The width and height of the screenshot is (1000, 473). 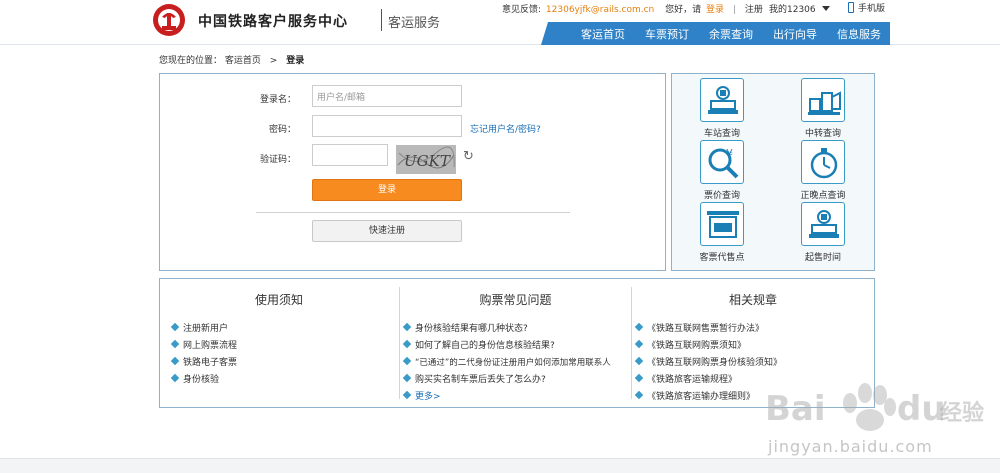 I want to click on column-title: 使用须知, so click(x=278, y=300).